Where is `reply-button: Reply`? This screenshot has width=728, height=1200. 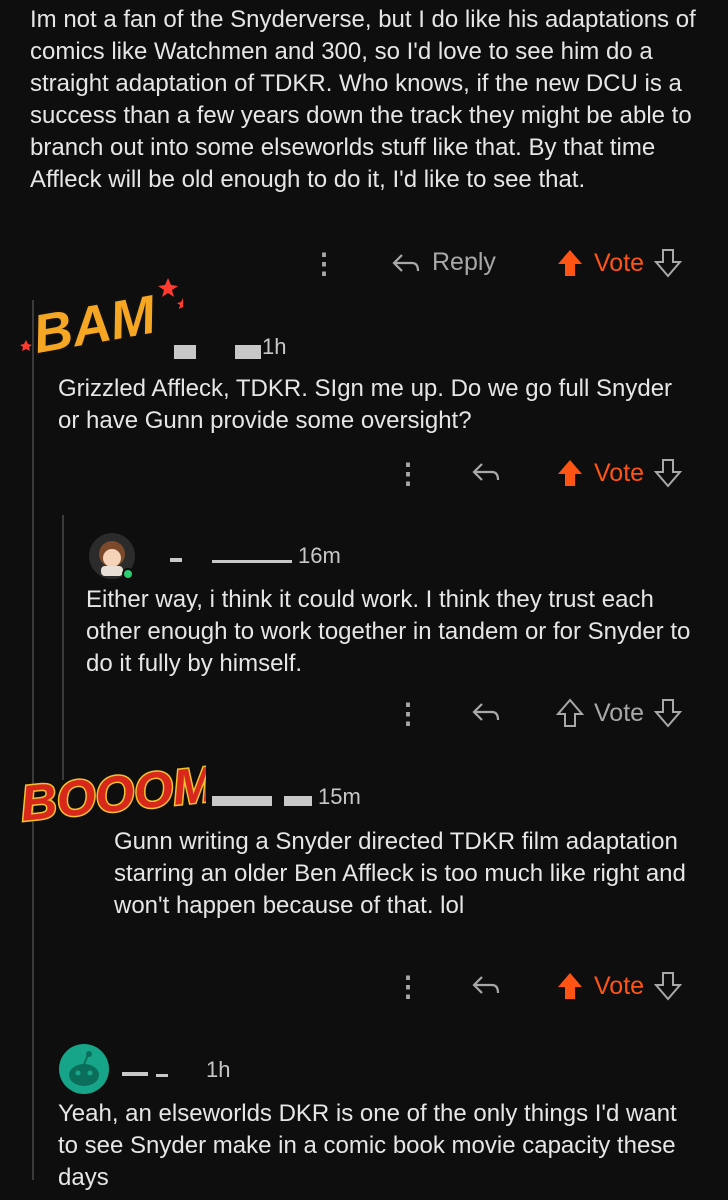
reply-button: Reply is located at coordinates (443, 262).